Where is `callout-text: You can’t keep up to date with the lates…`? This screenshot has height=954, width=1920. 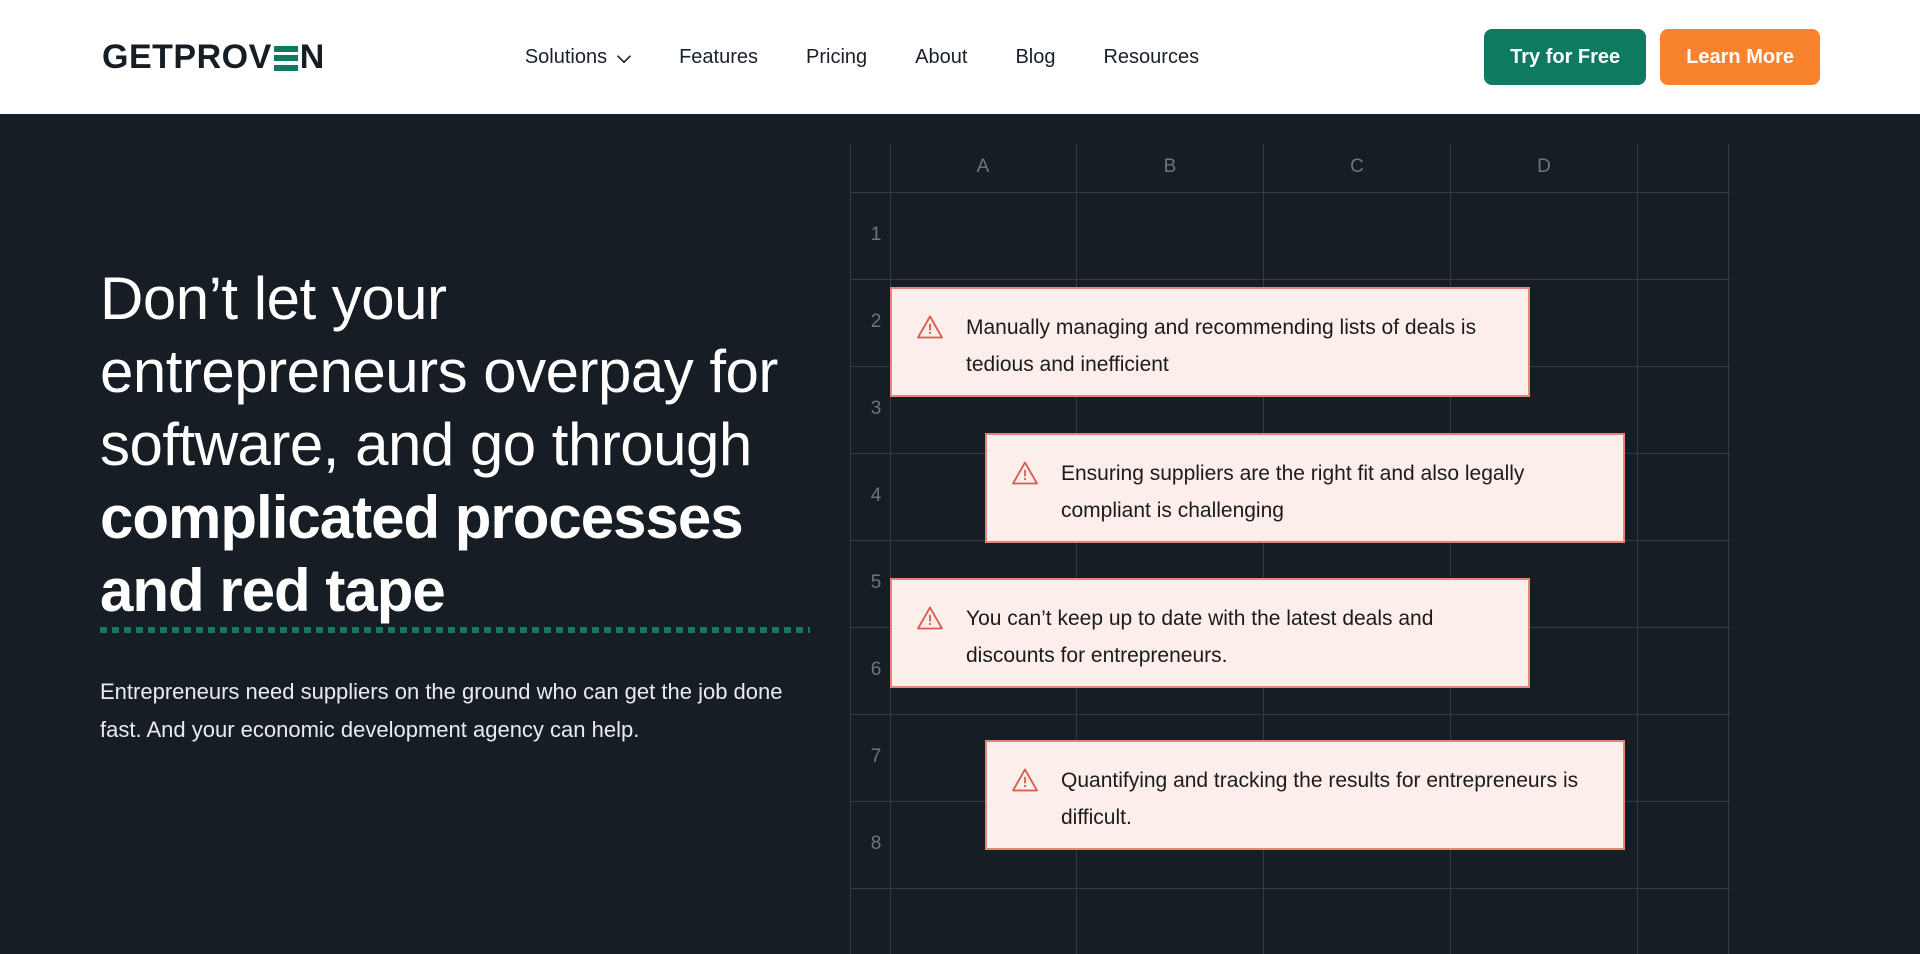
callout-text: You can’t keep up to date with the lates… is located at coordinates (1200, 637).